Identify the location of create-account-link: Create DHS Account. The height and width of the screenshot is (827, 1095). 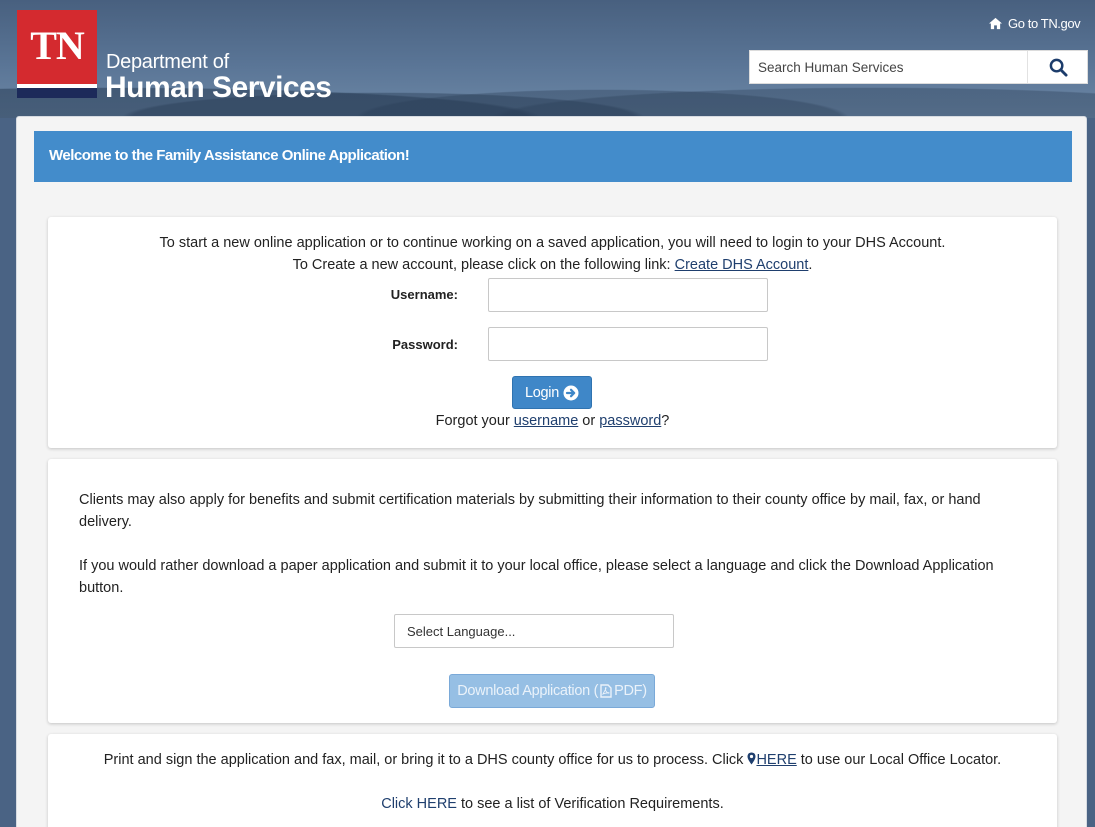
(742, 265).